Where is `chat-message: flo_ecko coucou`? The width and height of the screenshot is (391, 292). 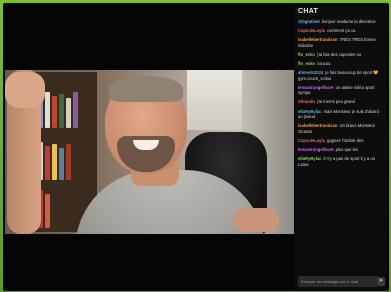
chat-message: flo_ecko coucou is located at coordinates (341, 64).